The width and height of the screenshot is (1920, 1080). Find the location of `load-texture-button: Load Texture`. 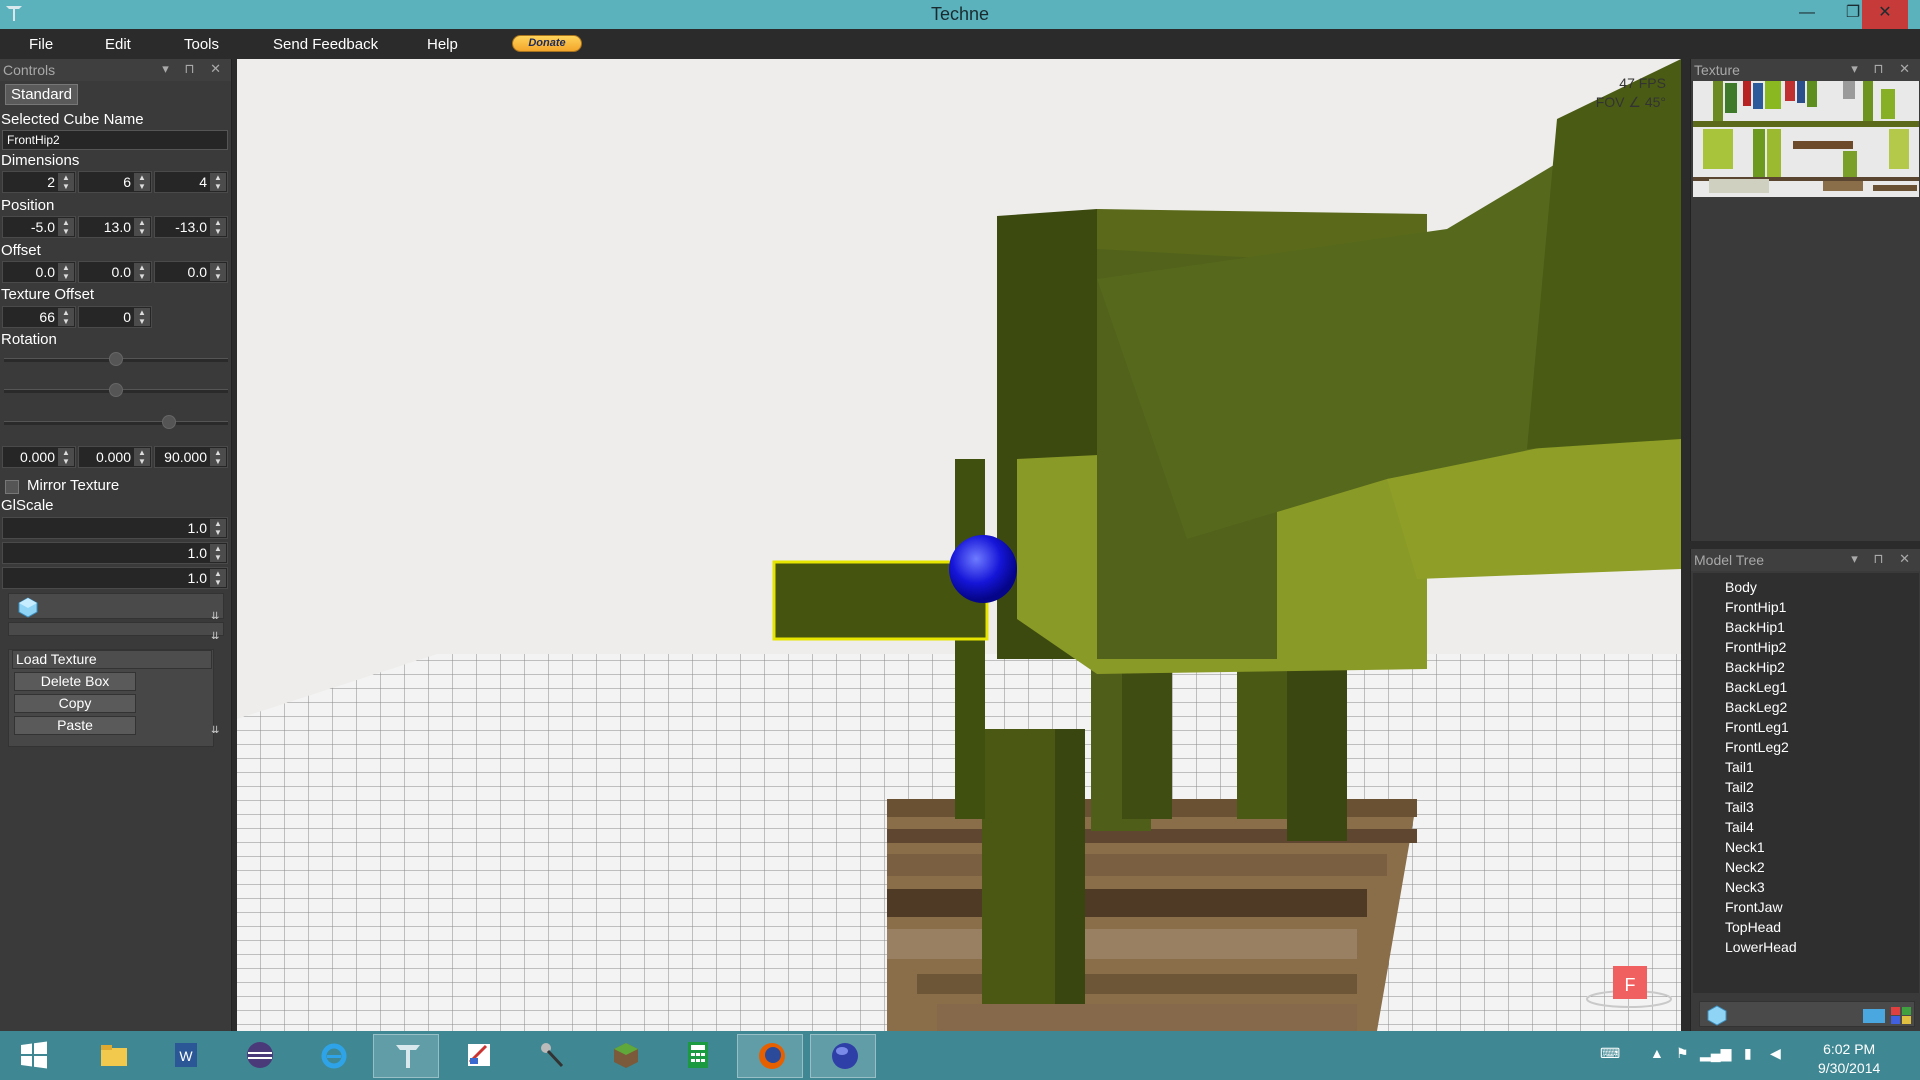

load-texture-button: Load Texture is located at coordinates (112, 659).